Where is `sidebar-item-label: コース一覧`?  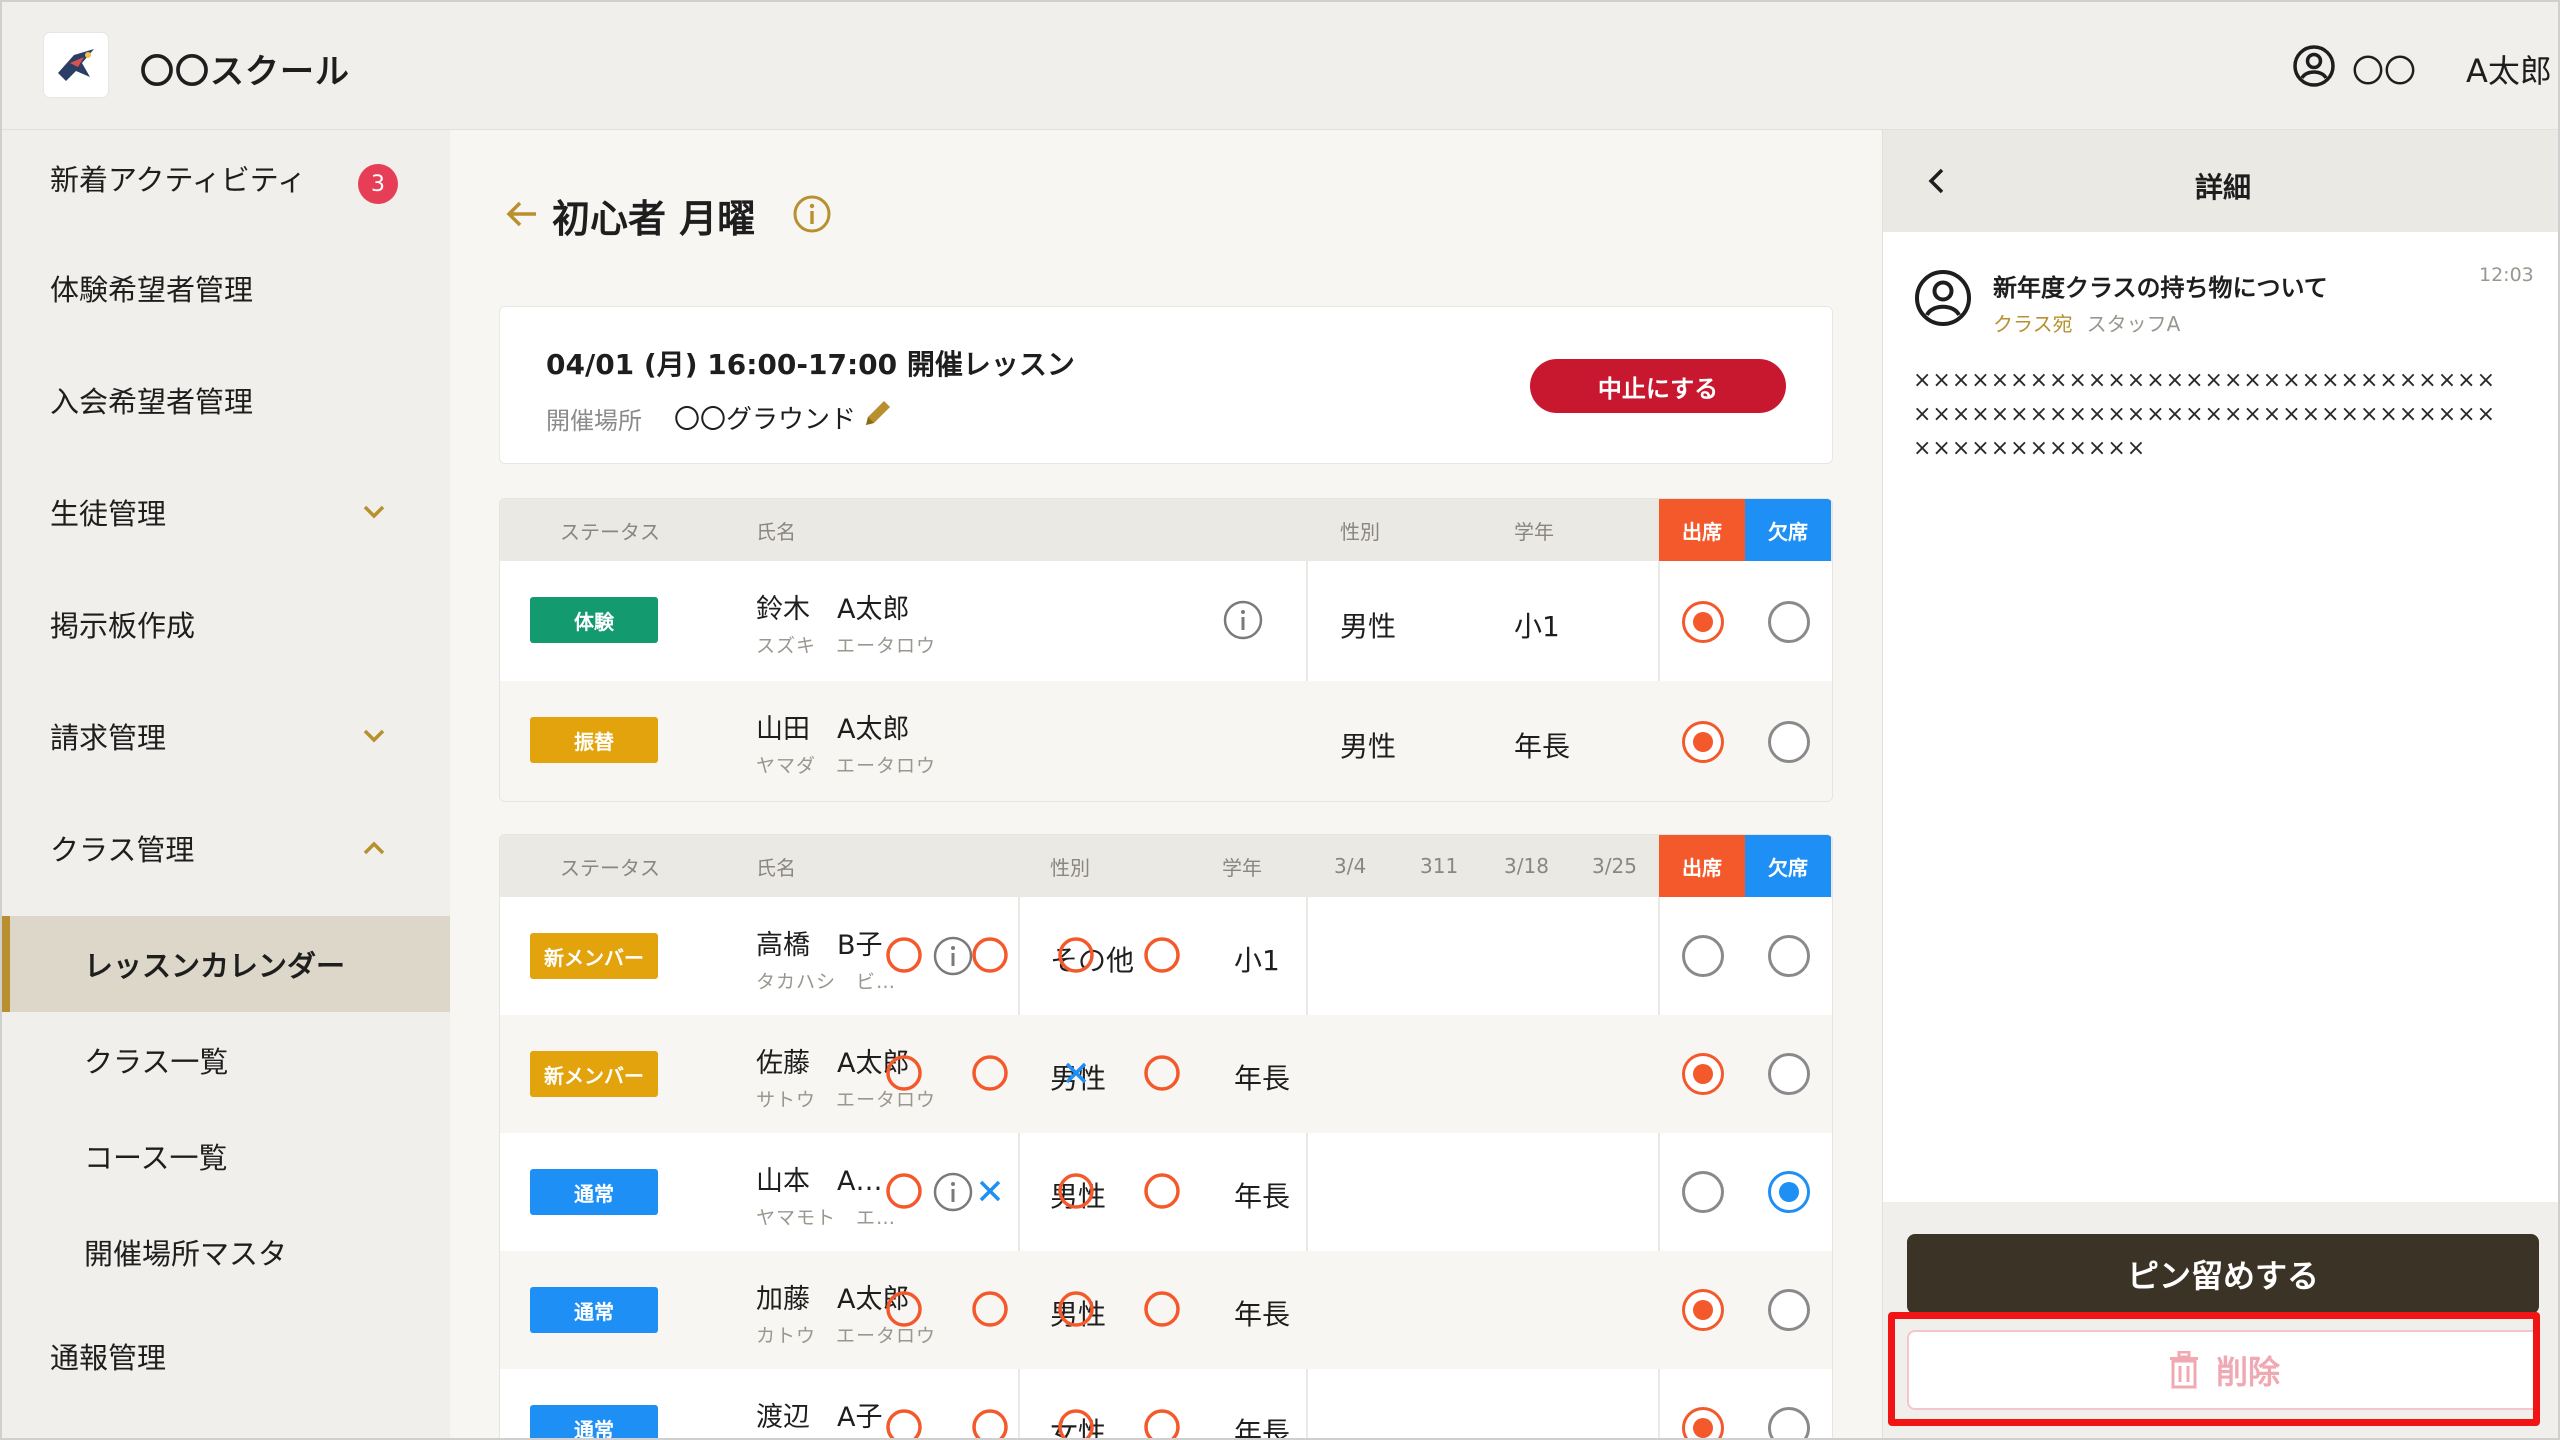
sidebar-item-label: コース一覧 is located at coordinates (156, 1158).